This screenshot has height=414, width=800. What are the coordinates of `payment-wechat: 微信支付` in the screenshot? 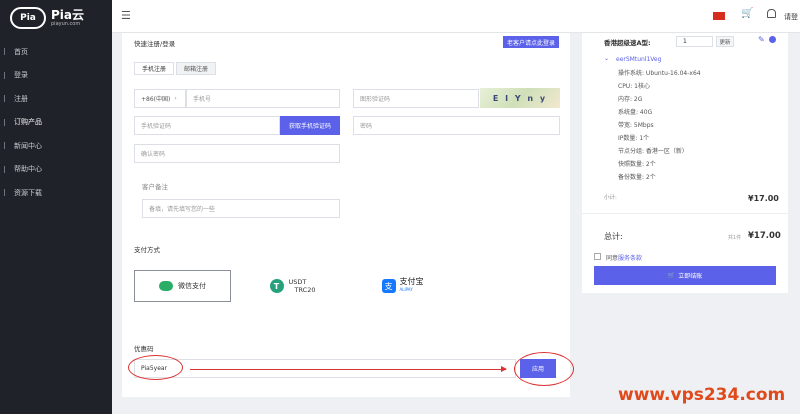 It's located at (182, 286).